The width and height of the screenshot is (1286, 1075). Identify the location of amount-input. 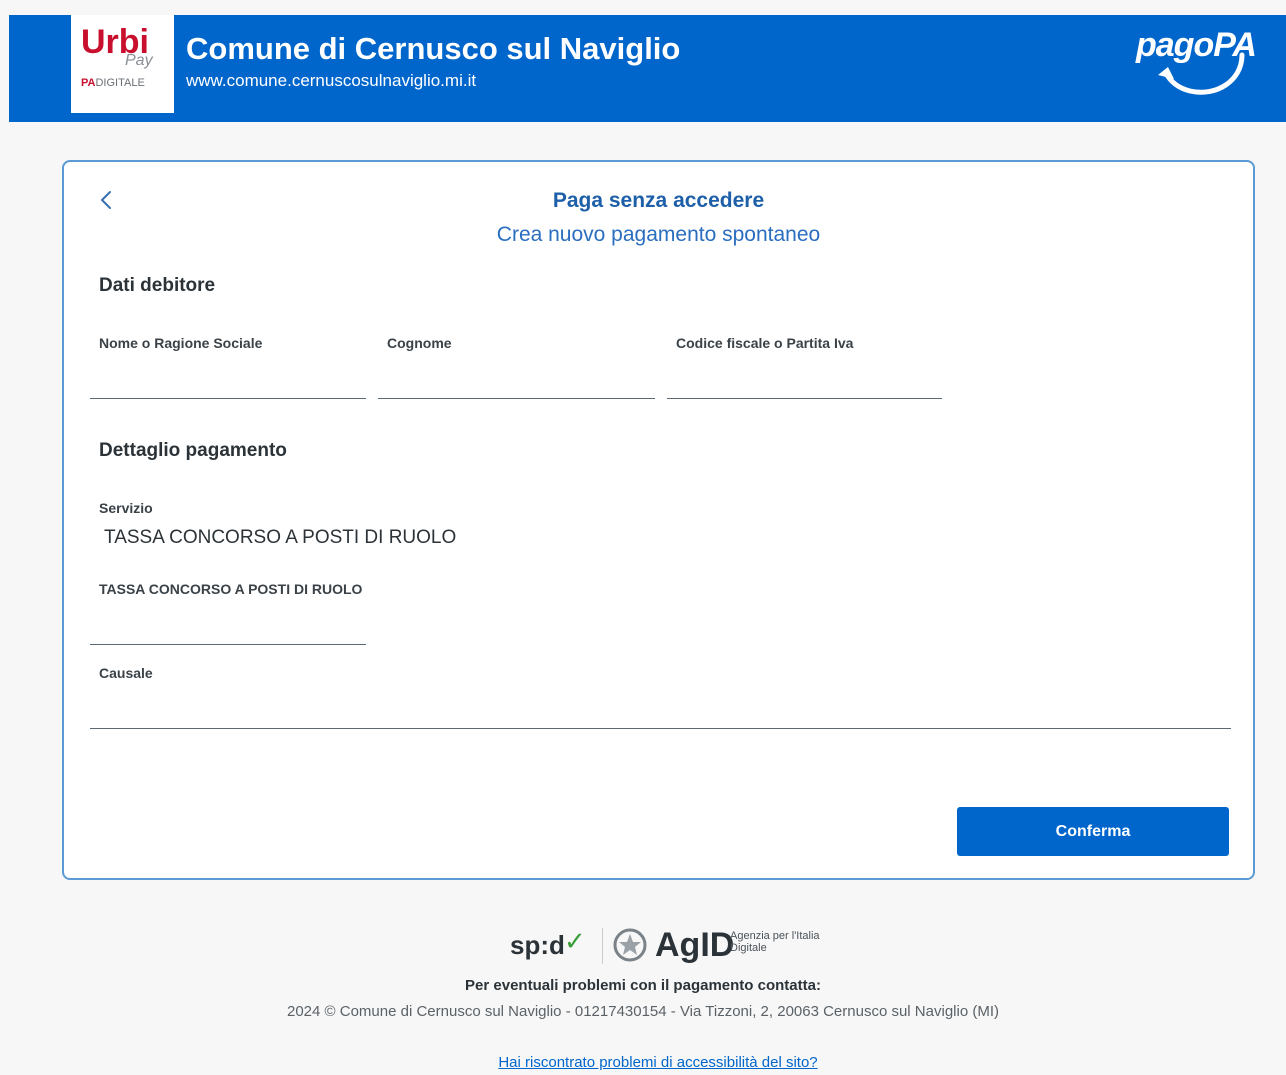
(228, 625).